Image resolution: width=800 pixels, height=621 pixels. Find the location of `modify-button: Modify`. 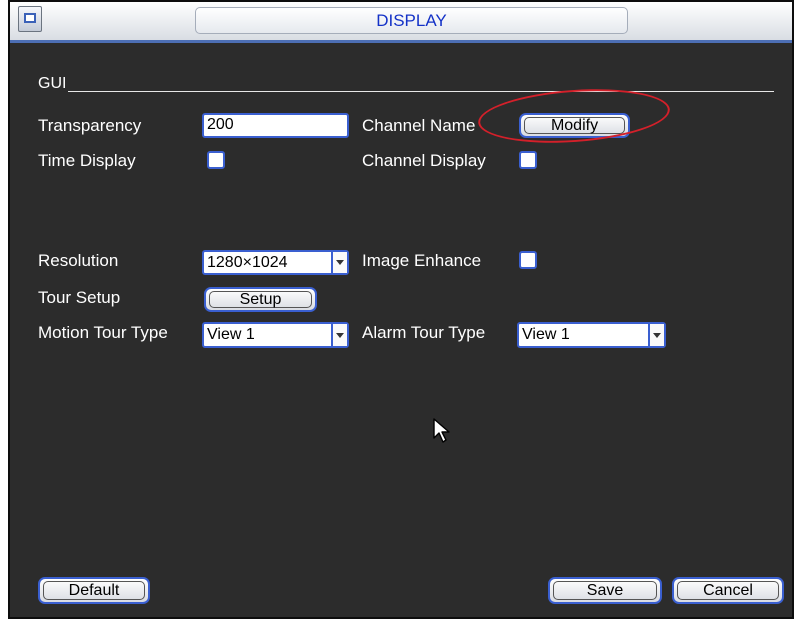

modify-button: Modify is located at coordinates (574, 125).